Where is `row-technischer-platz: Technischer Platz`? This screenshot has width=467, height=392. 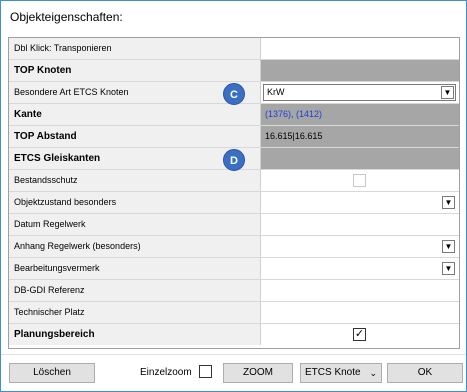 row-technischer-platz: Technischer Platz is located at coordinates (234, 313).